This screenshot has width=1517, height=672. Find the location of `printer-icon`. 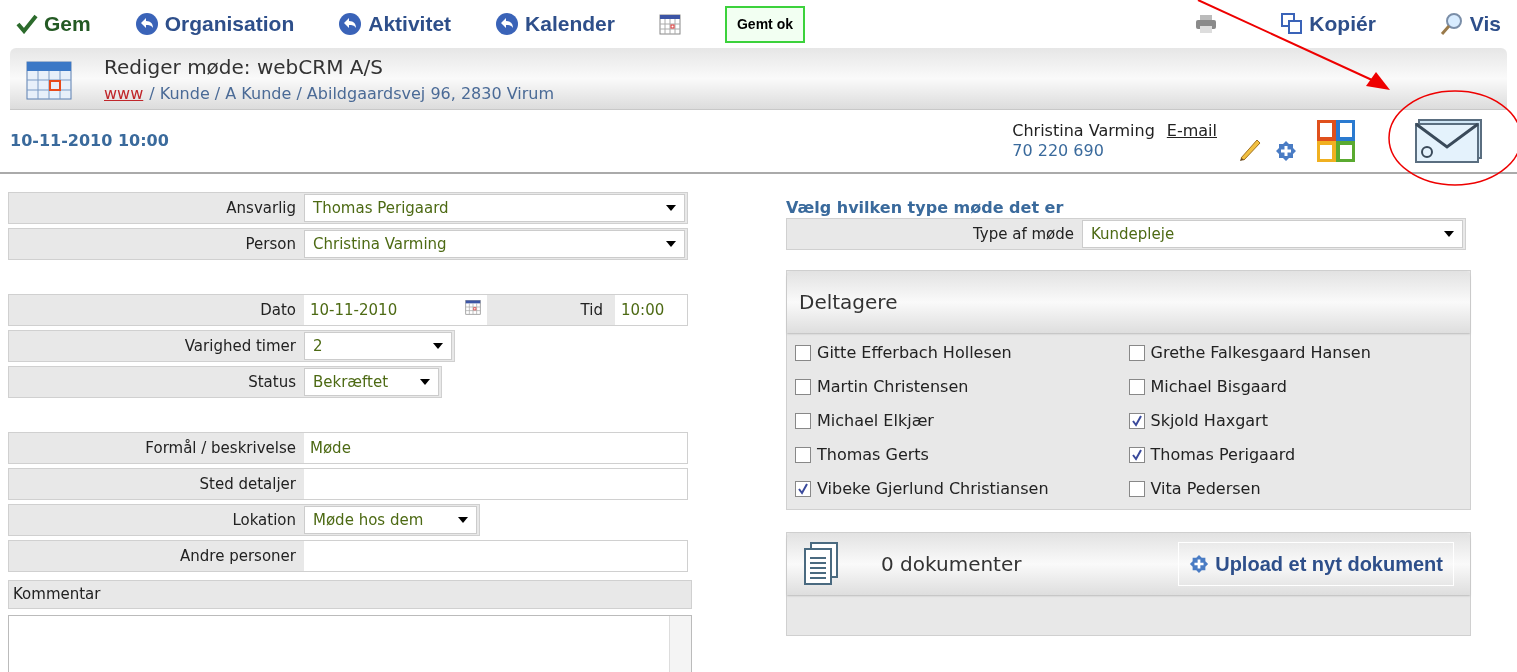

printer-icon is located at coordinates (1206, 24).